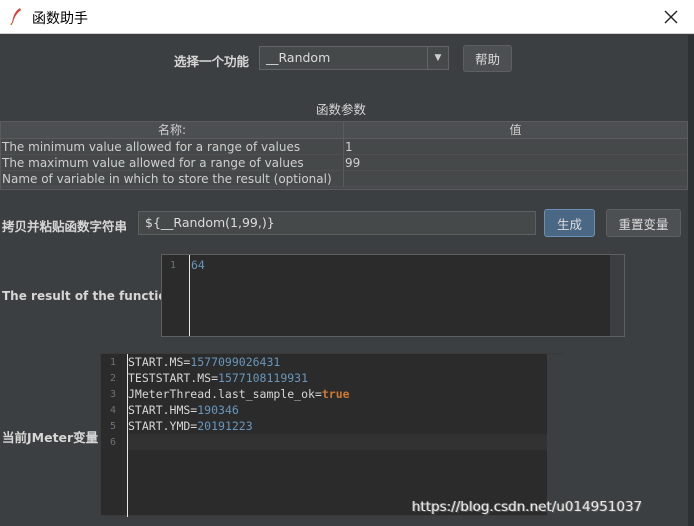 The image size is (694, 526). Describe the element at coordinates (347, 17) in the screenshot. I see `title-bar: 函数助手` at that location.